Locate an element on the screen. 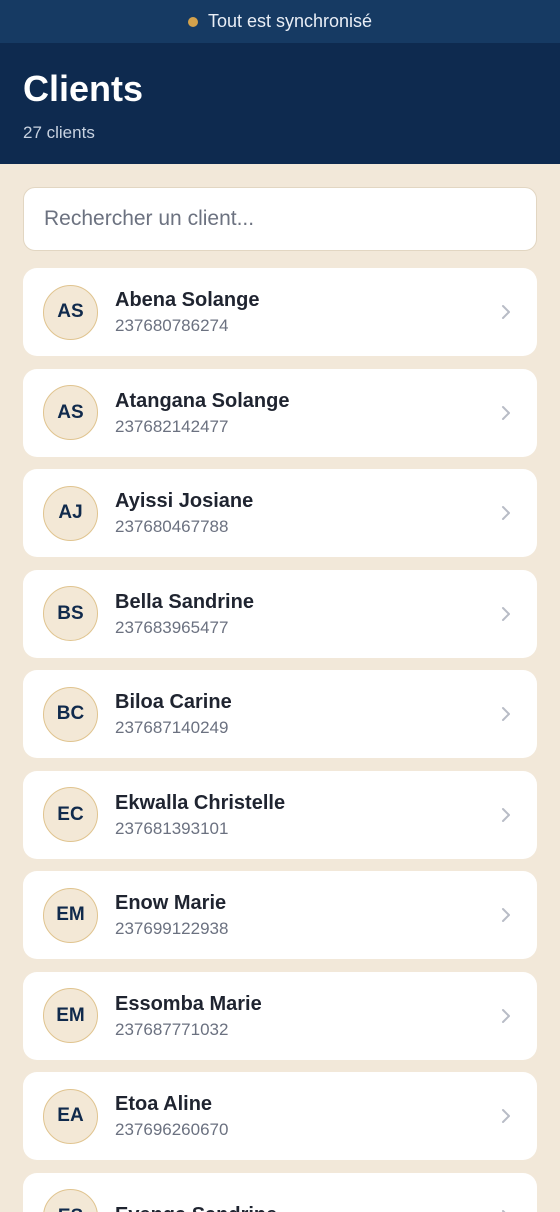 The height and width of the screenshot is (1212, 560). client-name: Biloa Carine is located at coordinates (173, 702).